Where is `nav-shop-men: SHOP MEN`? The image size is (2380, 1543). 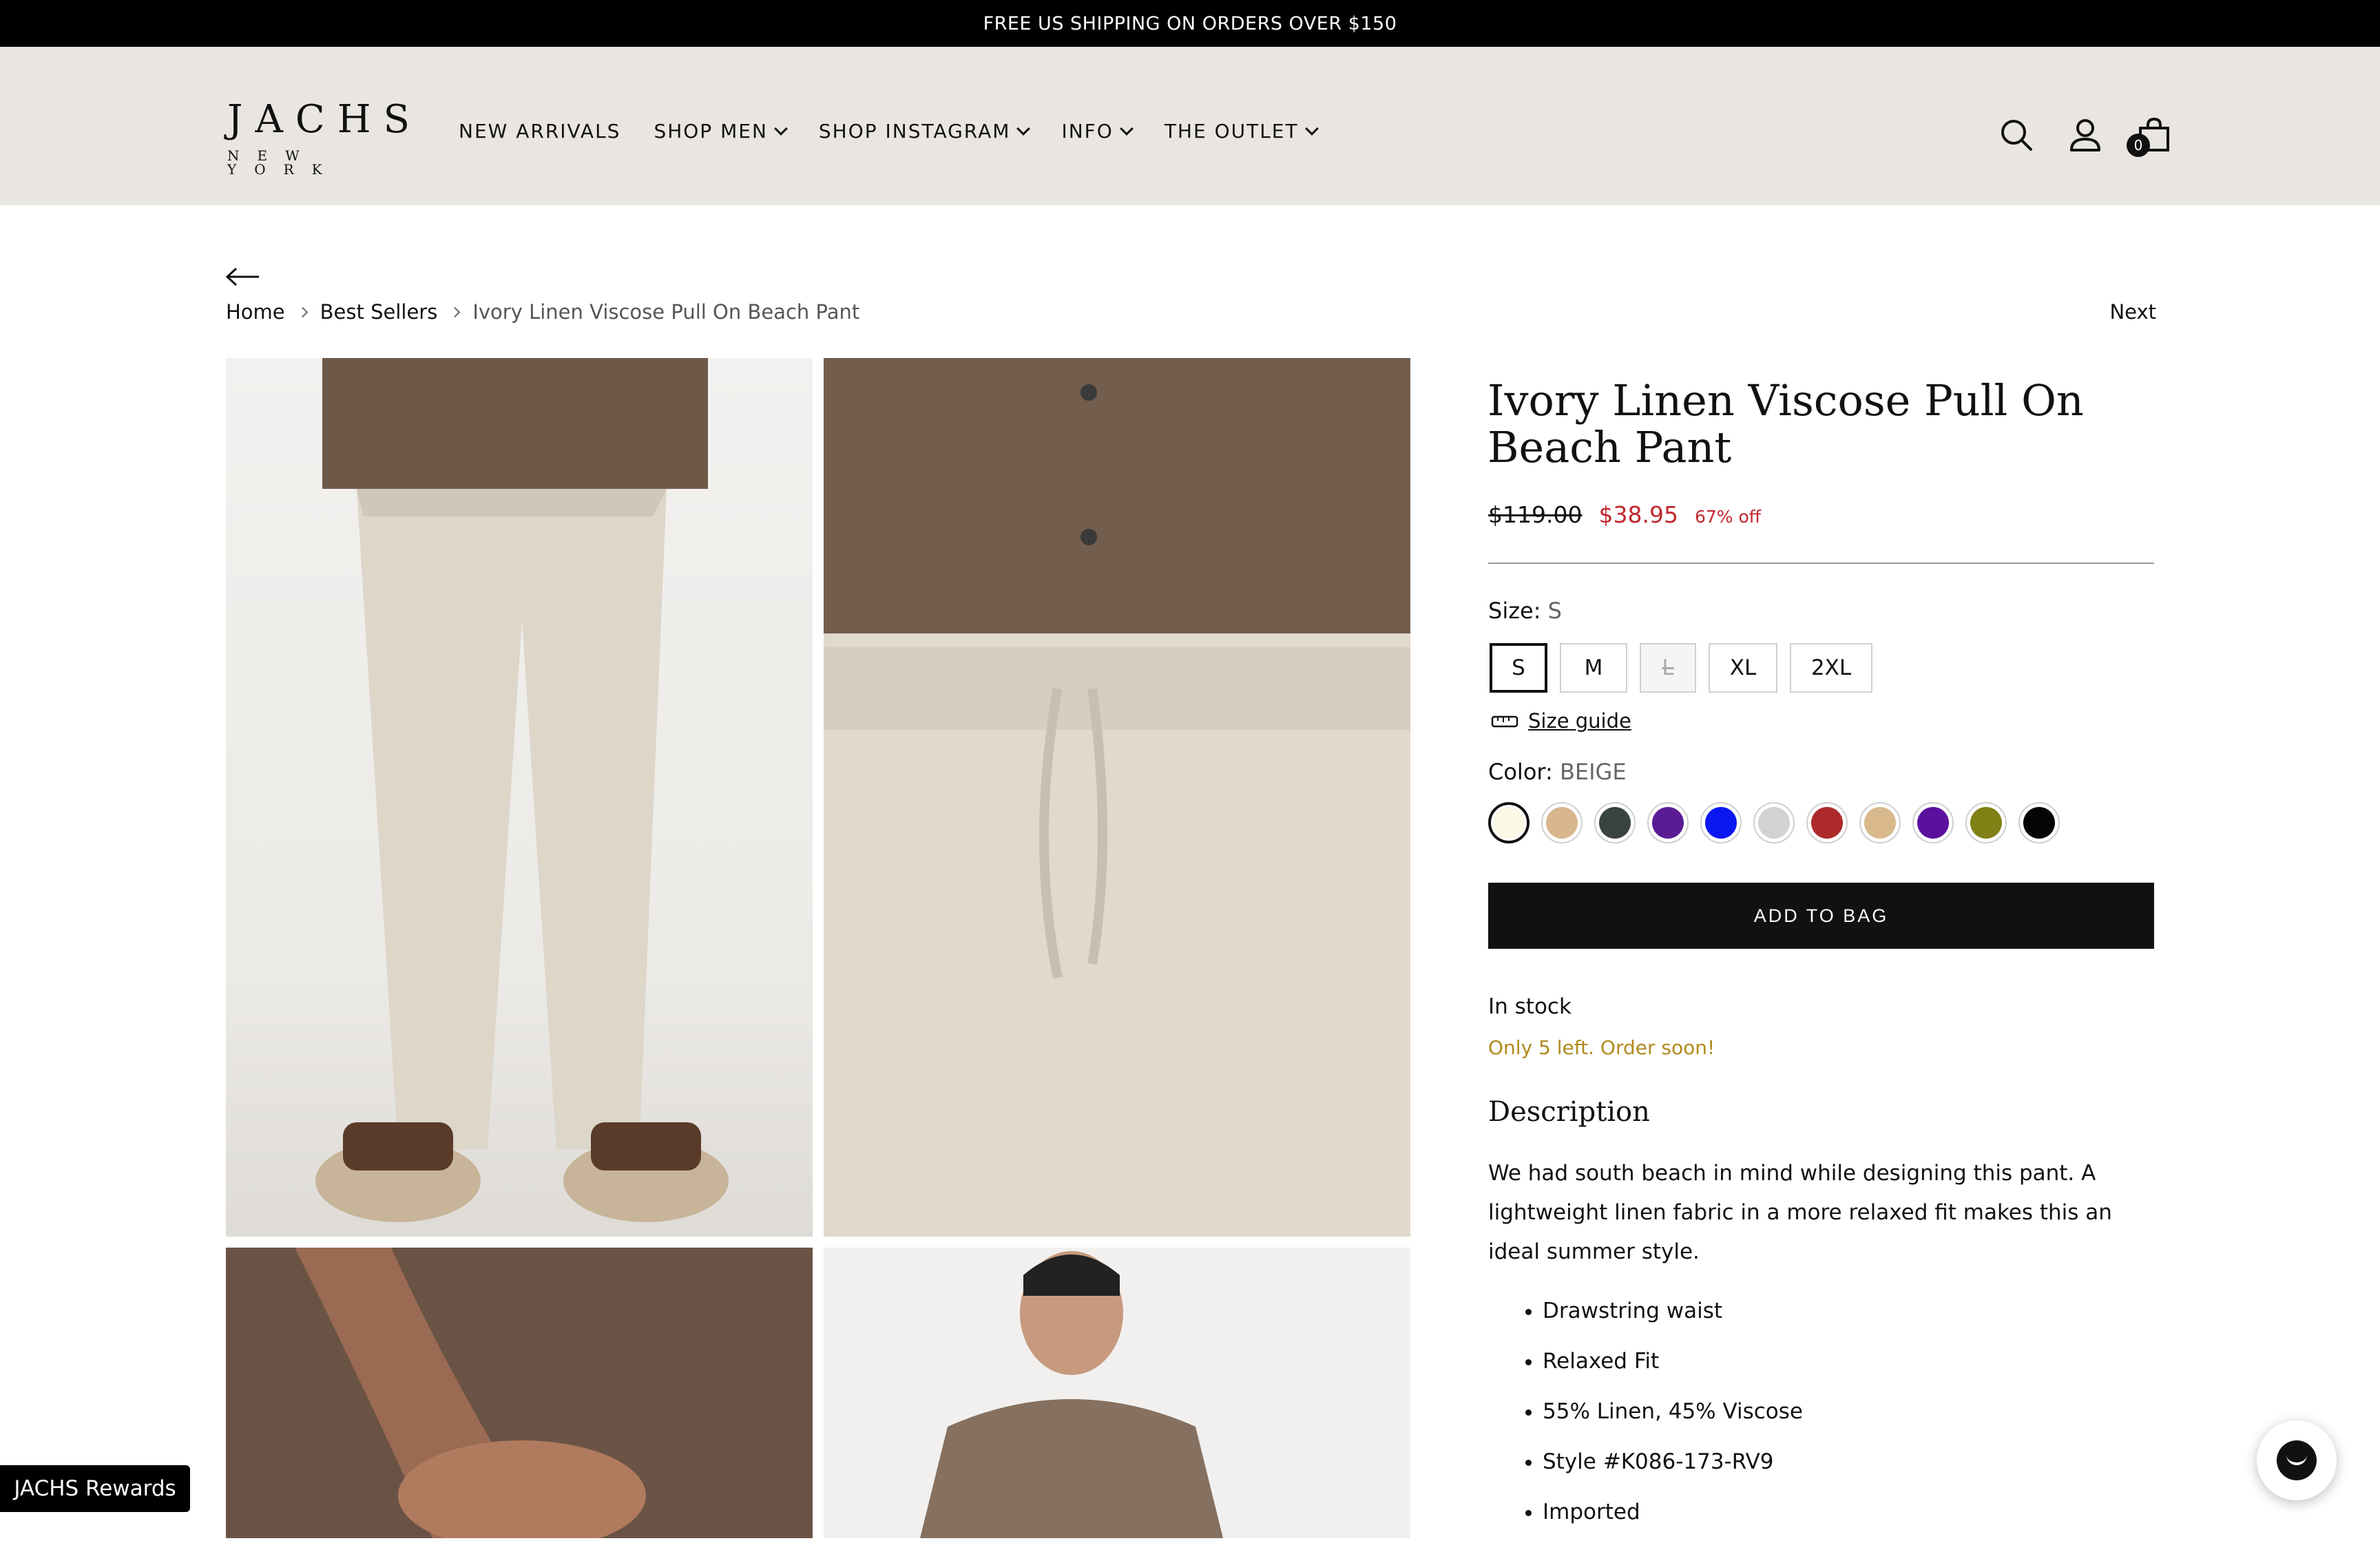 nav-shop-men: SHOP MEN is located at coordinates (721, 131).